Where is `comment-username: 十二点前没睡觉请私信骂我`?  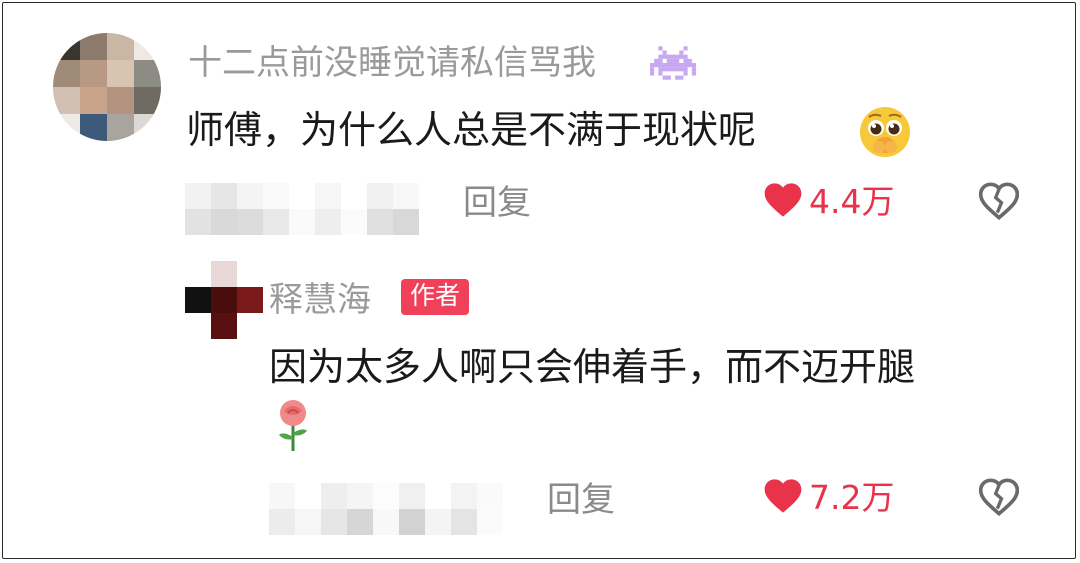 comment-username: 十二点前没睡觉请私信骂我 is located at coordinates (392, 63).